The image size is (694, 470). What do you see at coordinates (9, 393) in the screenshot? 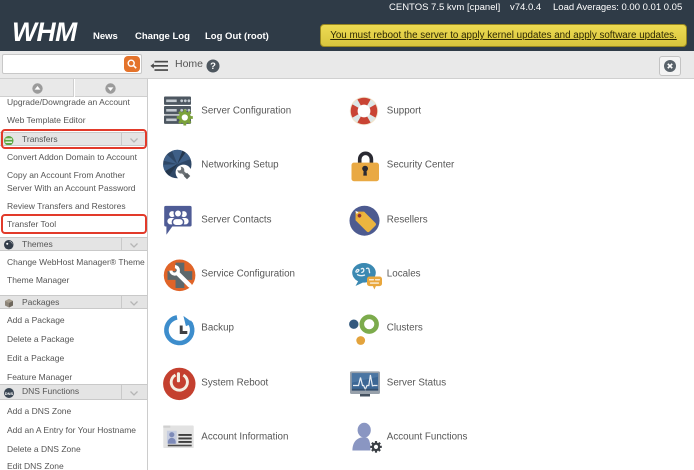
I see `svg-text: DNS` at bounding box center [9, 393].